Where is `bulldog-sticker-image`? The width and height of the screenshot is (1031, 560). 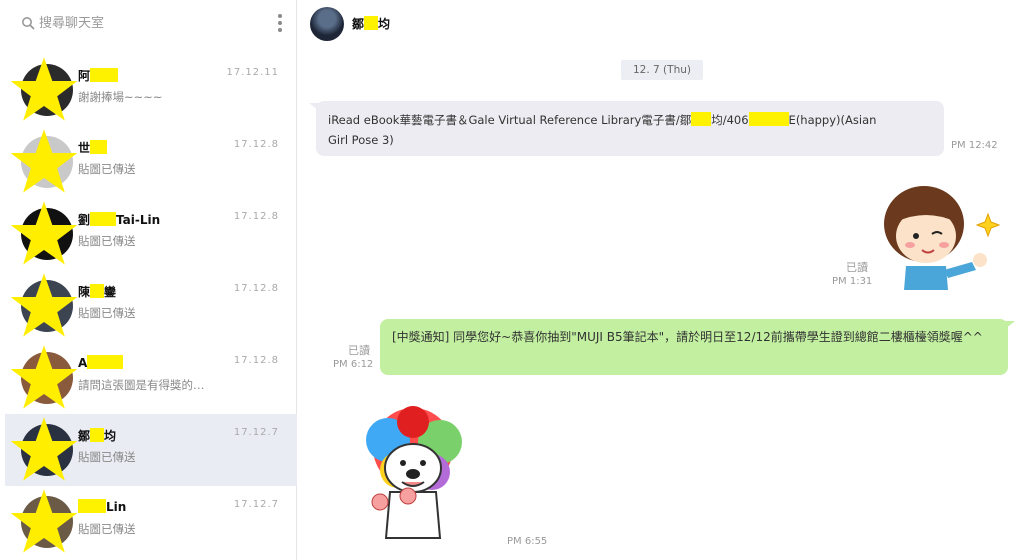
bulldog-sticker-image is located at coordinates (413, 476).